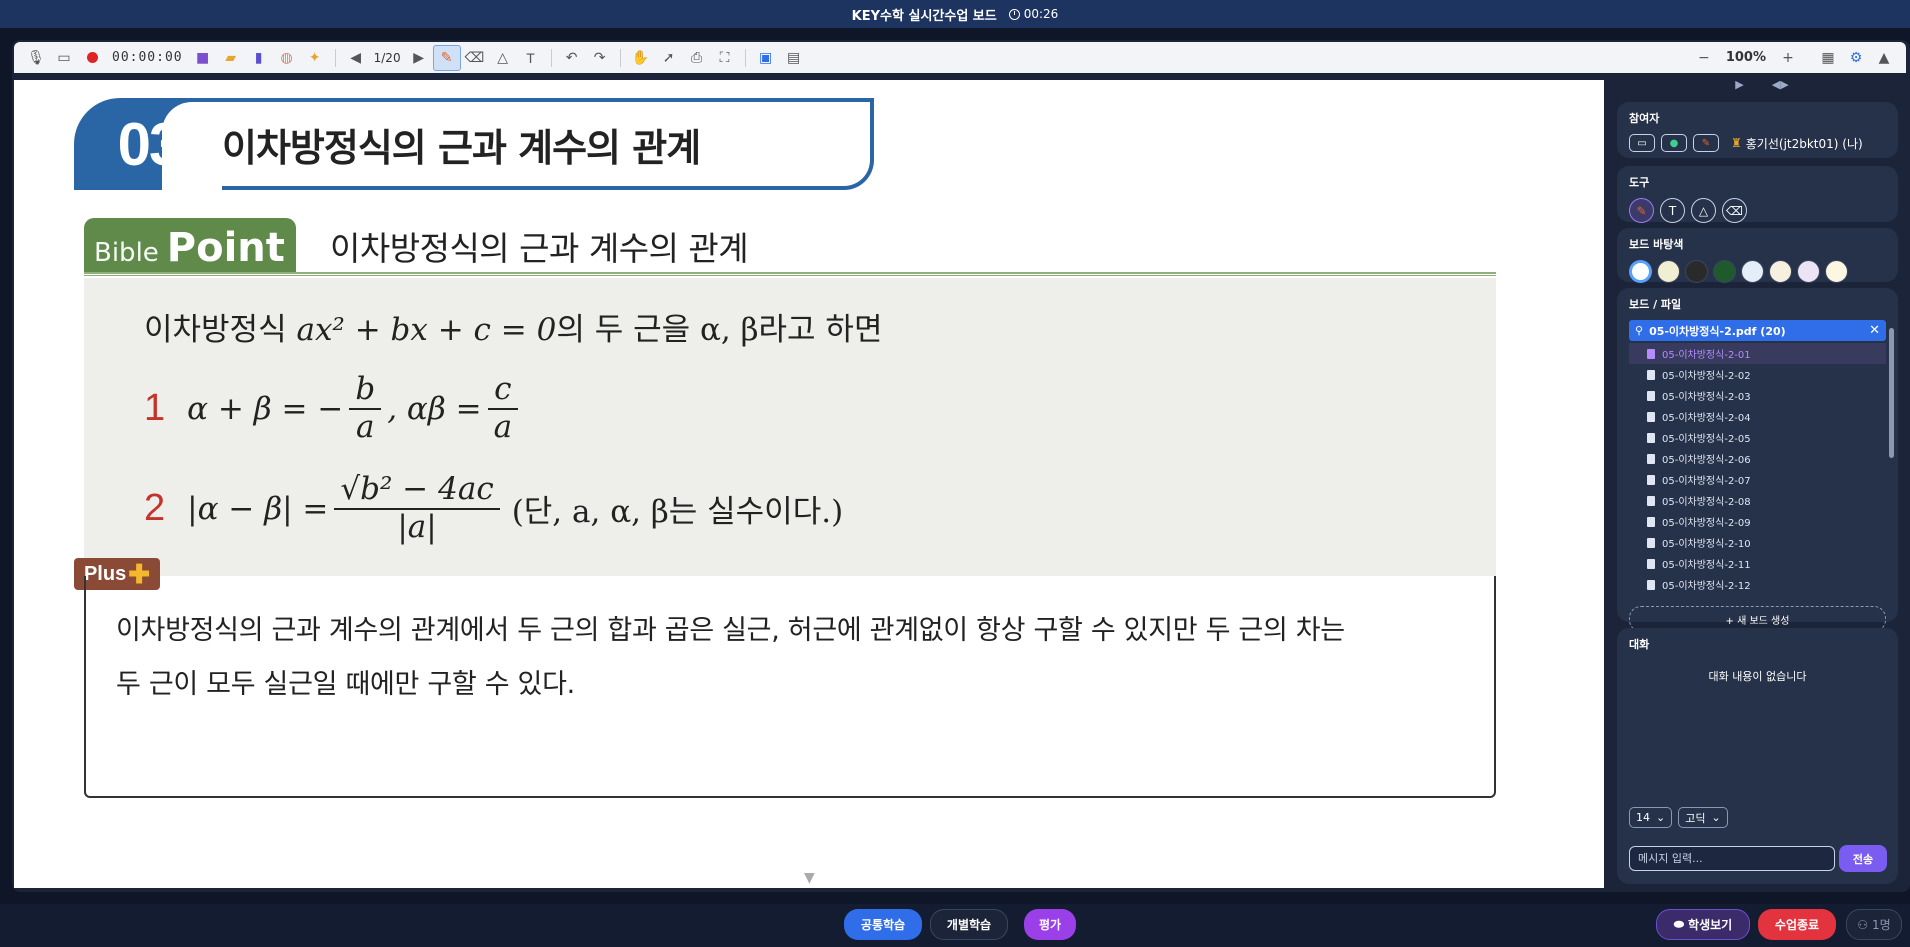 The width and height of the screenshot is (1910, 947). I want to click on settings-icon: ⚙, so click(1856, 58).